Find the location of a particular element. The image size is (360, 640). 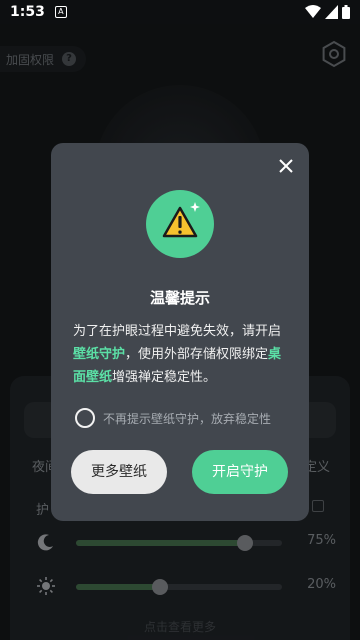

highlight-wallpaper-guard: 壁纸守护 is located at coordinates (99, 354).